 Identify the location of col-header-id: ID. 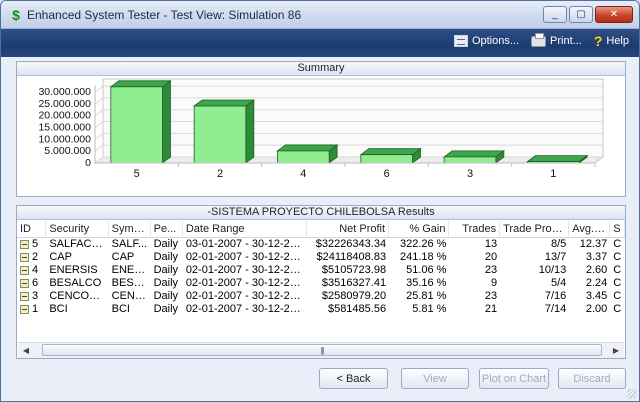
(32, 229).